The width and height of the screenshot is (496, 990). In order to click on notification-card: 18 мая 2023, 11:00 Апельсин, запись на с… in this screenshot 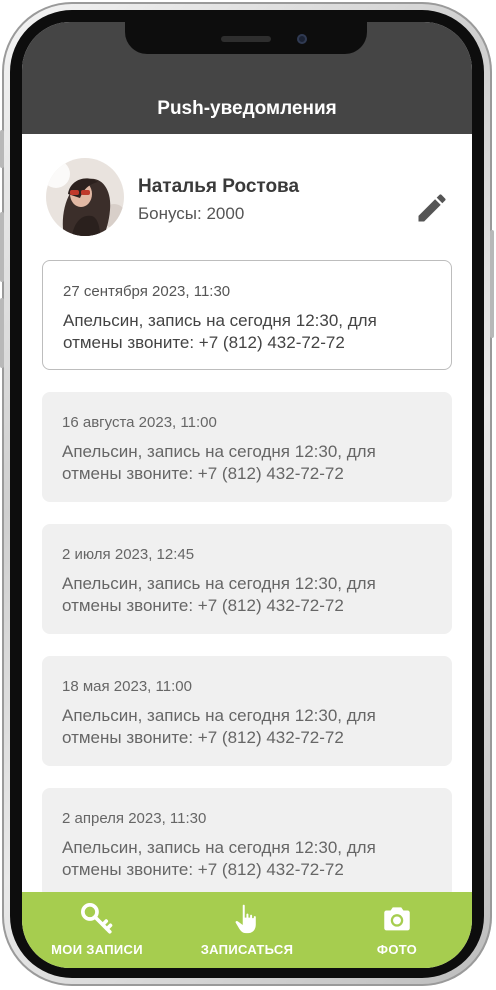, I will do `click(247, 711)`.